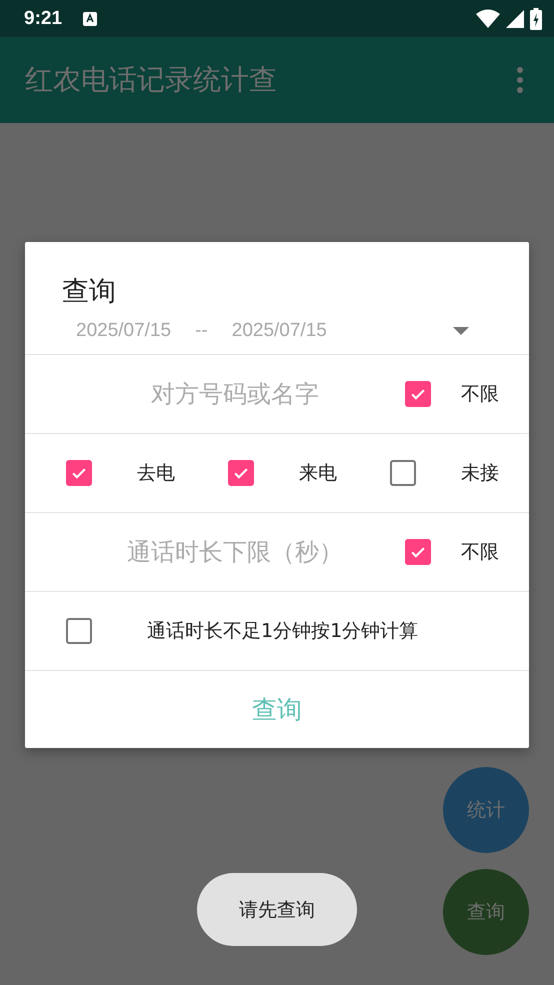 The width and height of the screenshot is (554, 985). Describe the element at coordinates (480, 473) in the screenshot. I see `checkbox-label: 未接` at that location.